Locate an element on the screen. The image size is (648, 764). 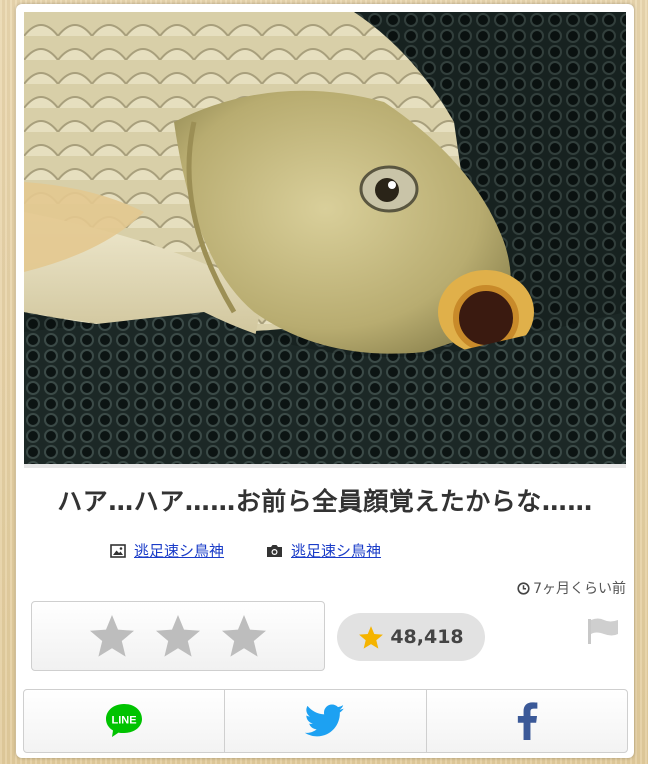
score-value: 48,418 is located at coordinates (427, 637).